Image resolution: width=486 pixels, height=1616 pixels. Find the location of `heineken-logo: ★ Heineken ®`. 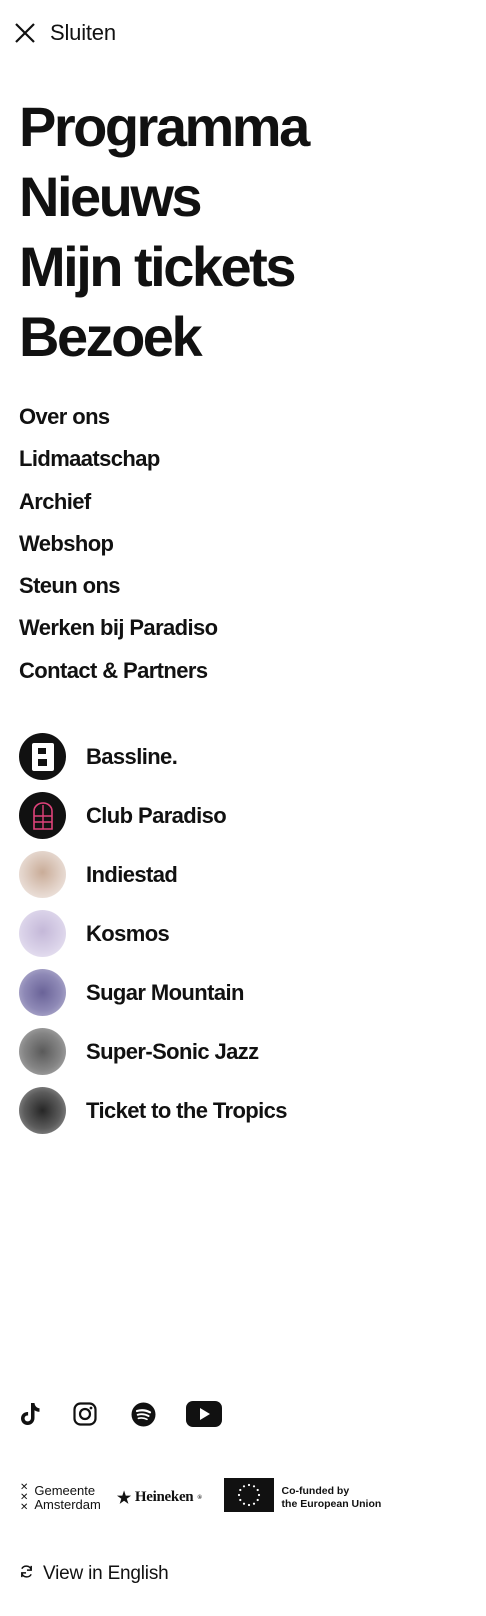

heineken-logo: ★ Heineken ® is located at coordinates (159, 1498).